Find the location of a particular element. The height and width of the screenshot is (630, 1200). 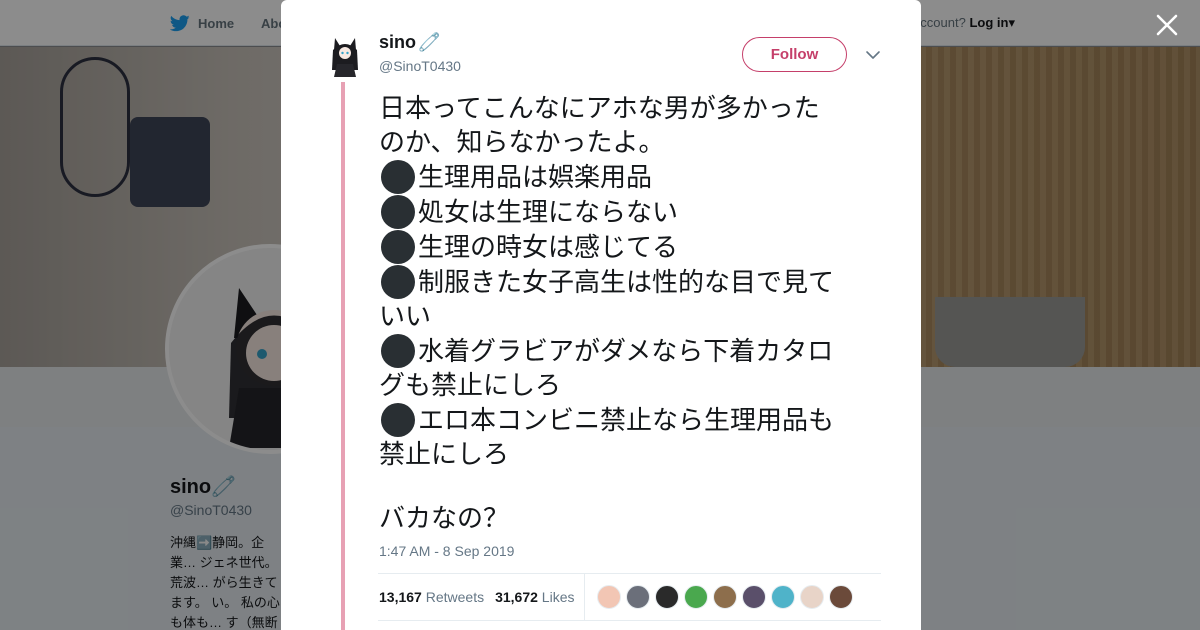

tweet-text-line: エロ本コンビニ禁止なら生理用品も is located at coordinates (624, 420).